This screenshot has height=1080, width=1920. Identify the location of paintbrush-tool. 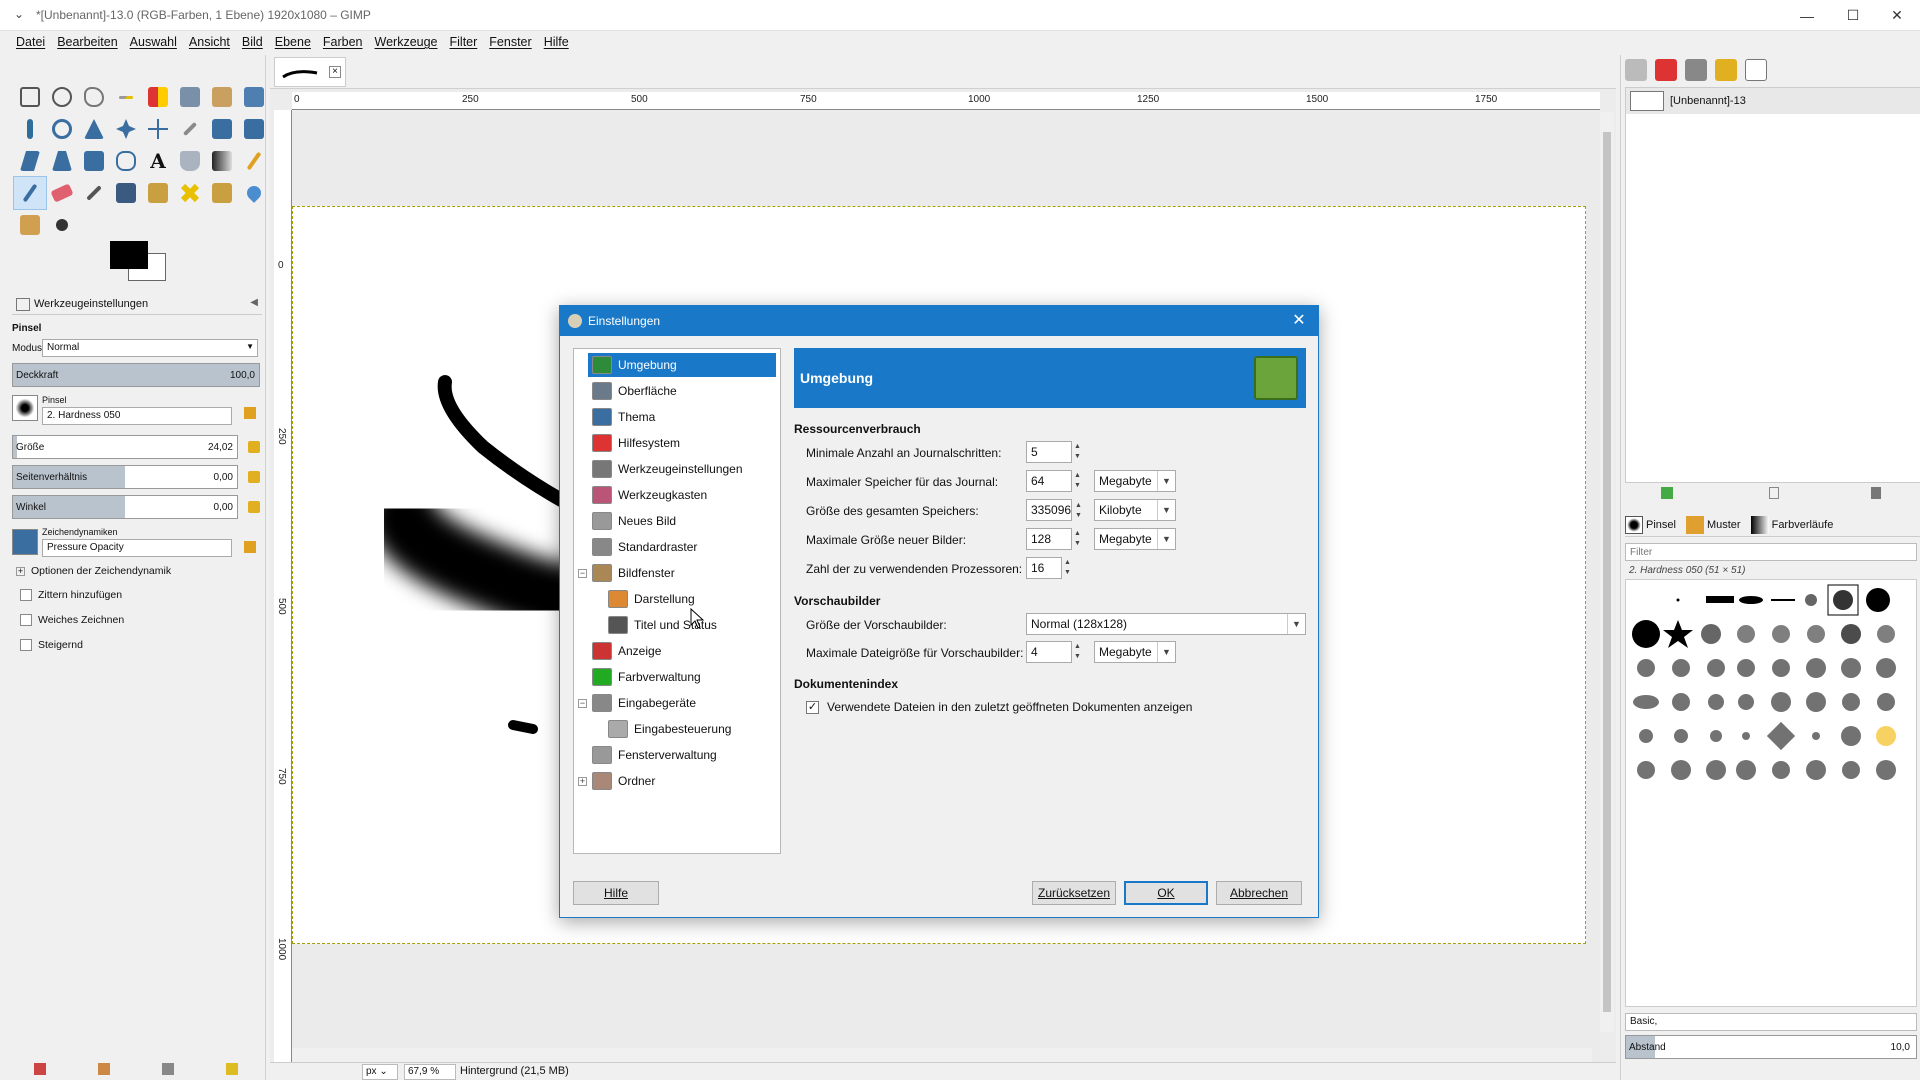
(30, 193).